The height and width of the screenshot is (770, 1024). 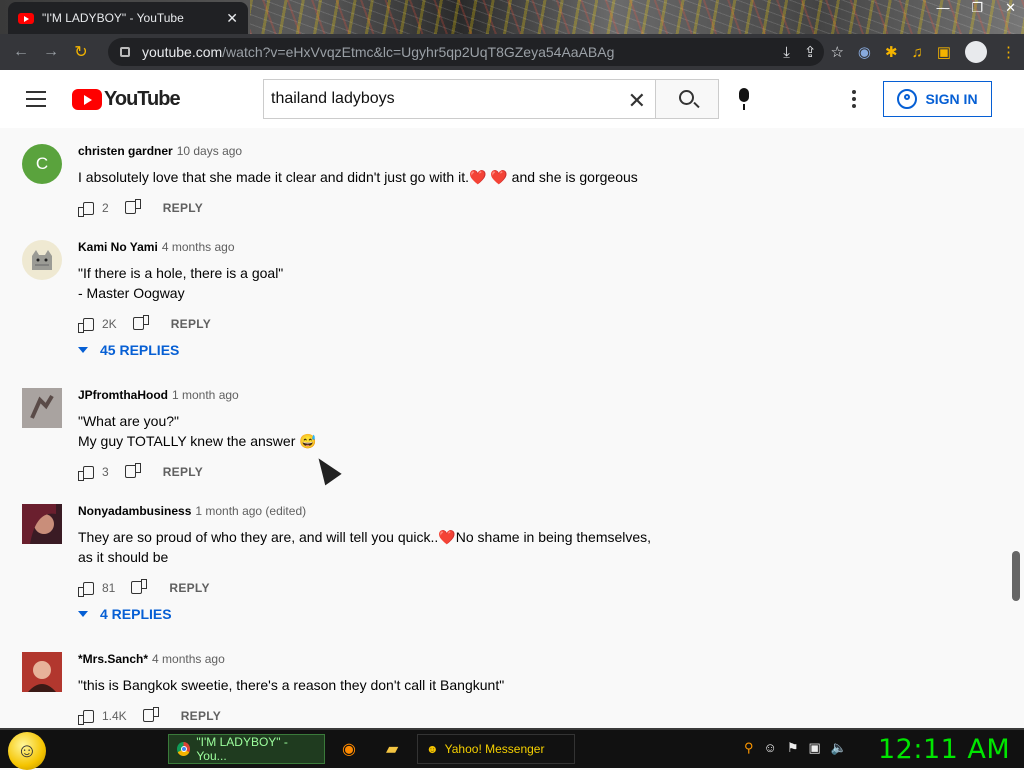 I want to click on cat-avatar-icon, so click(x=42, y=260).